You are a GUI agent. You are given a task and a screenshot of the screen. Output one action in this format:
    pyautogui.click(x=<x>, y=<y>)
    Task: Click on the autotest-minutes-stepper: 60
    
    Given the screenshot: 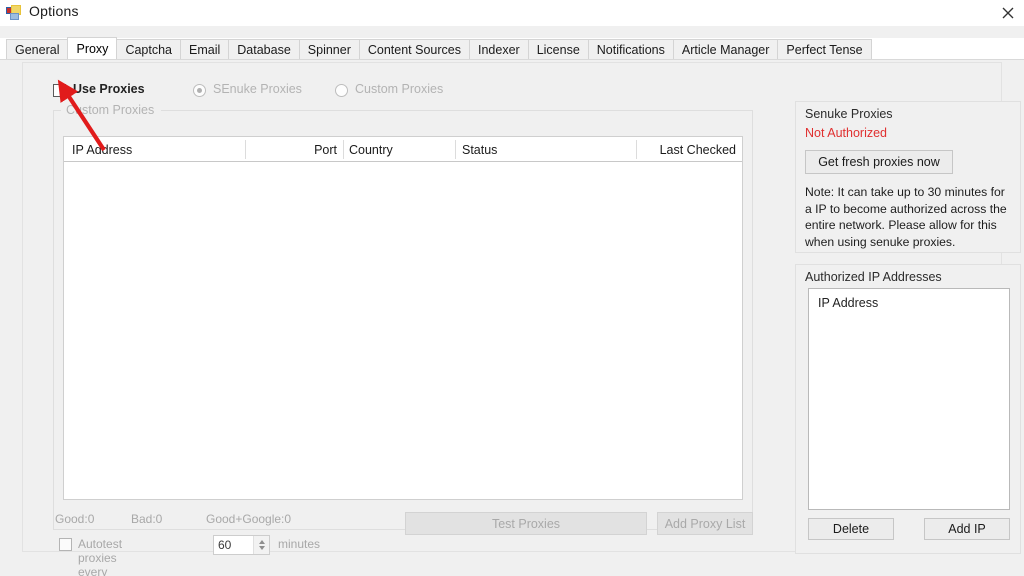 What is the action you would take?
    pyautogui.click(x=241, y=545)
    